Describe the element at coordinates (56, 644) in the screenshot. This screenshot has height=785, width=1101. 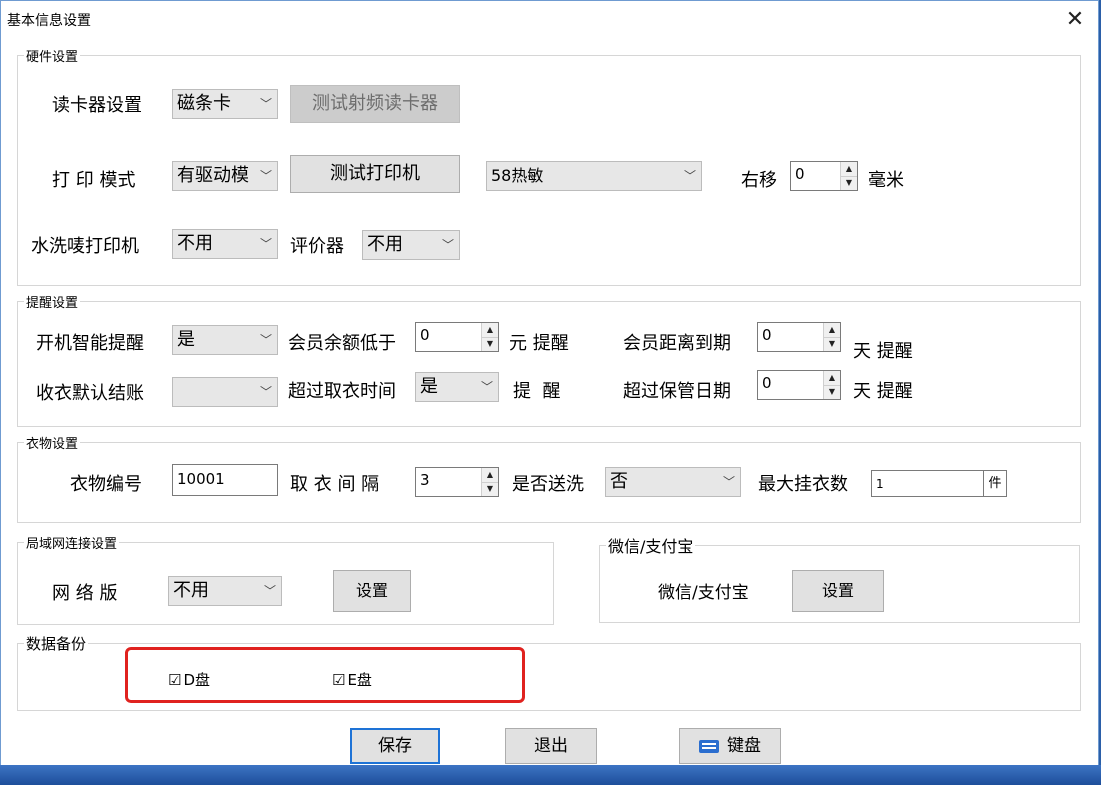
I see `backup-legend: 数据备份` at that location.